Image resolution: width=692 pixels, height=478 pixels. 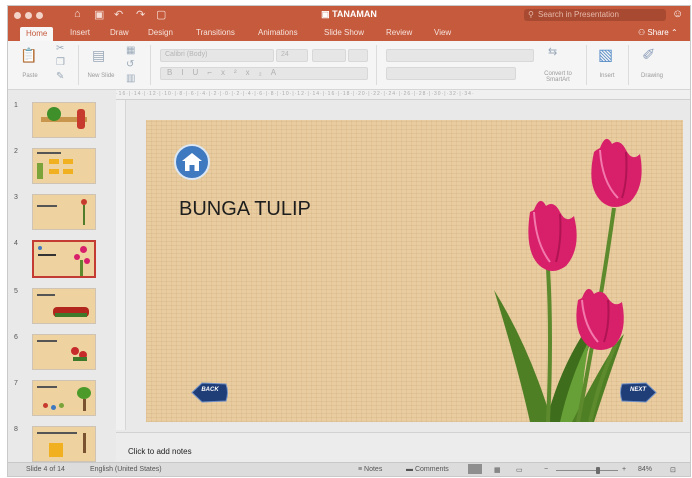 What do you see at coordinates (80, 32) in the screenshot?
I see `tab-insert: Insert` at bounding box center [80, 32].